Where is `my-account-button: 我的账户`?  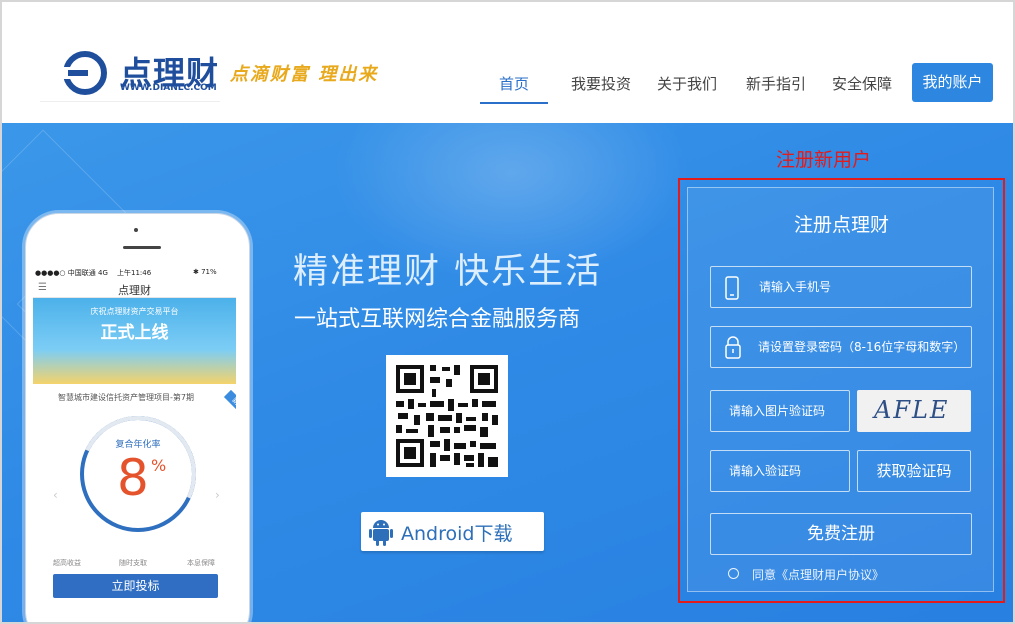 my-account-button: 我的账户 is located at coordinates (952, 82).